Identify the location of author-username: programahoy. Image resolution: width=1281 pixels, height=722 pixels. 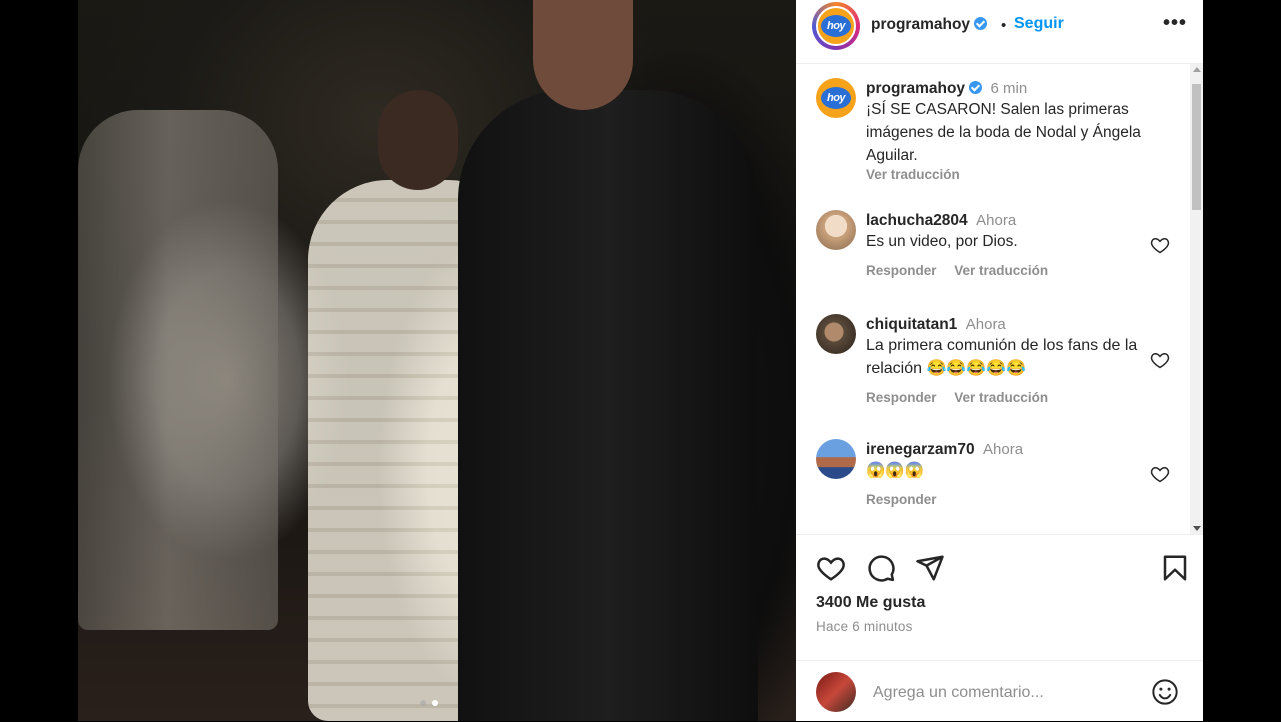
(920, 24).